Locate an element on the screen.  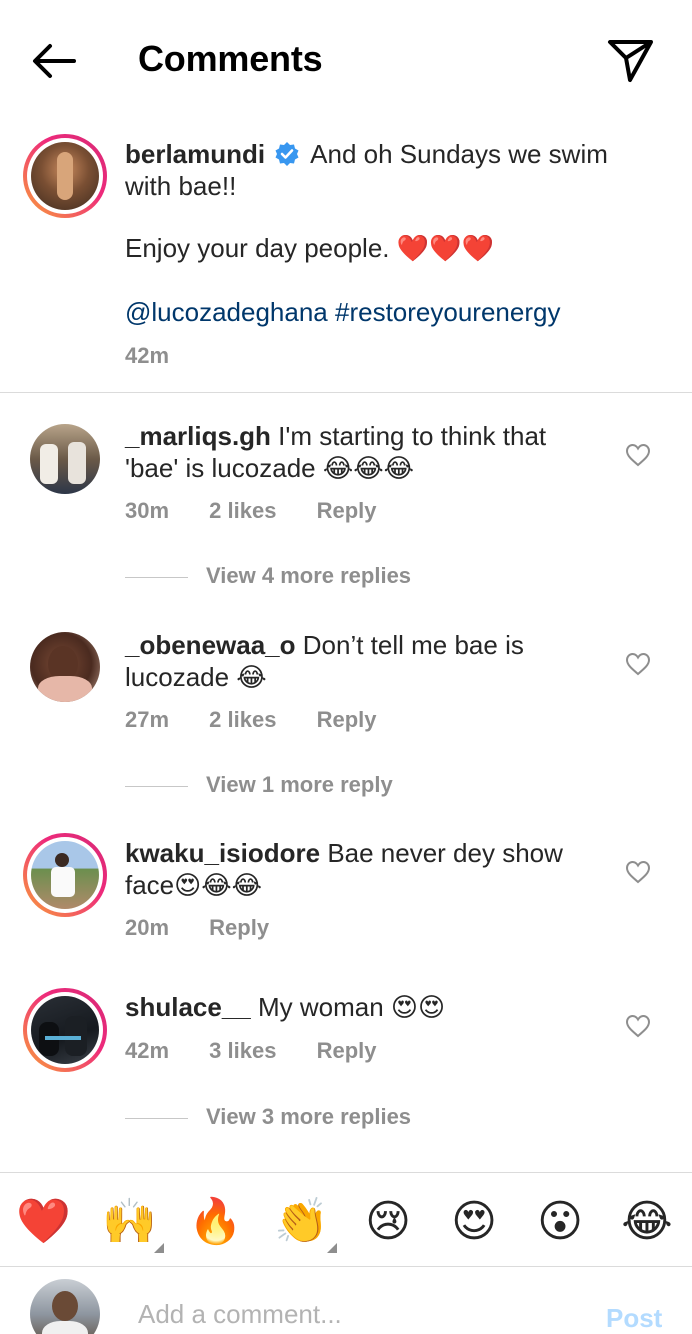
emoji-clapping-hands: 👏 is located at coordinates (301, 1222).